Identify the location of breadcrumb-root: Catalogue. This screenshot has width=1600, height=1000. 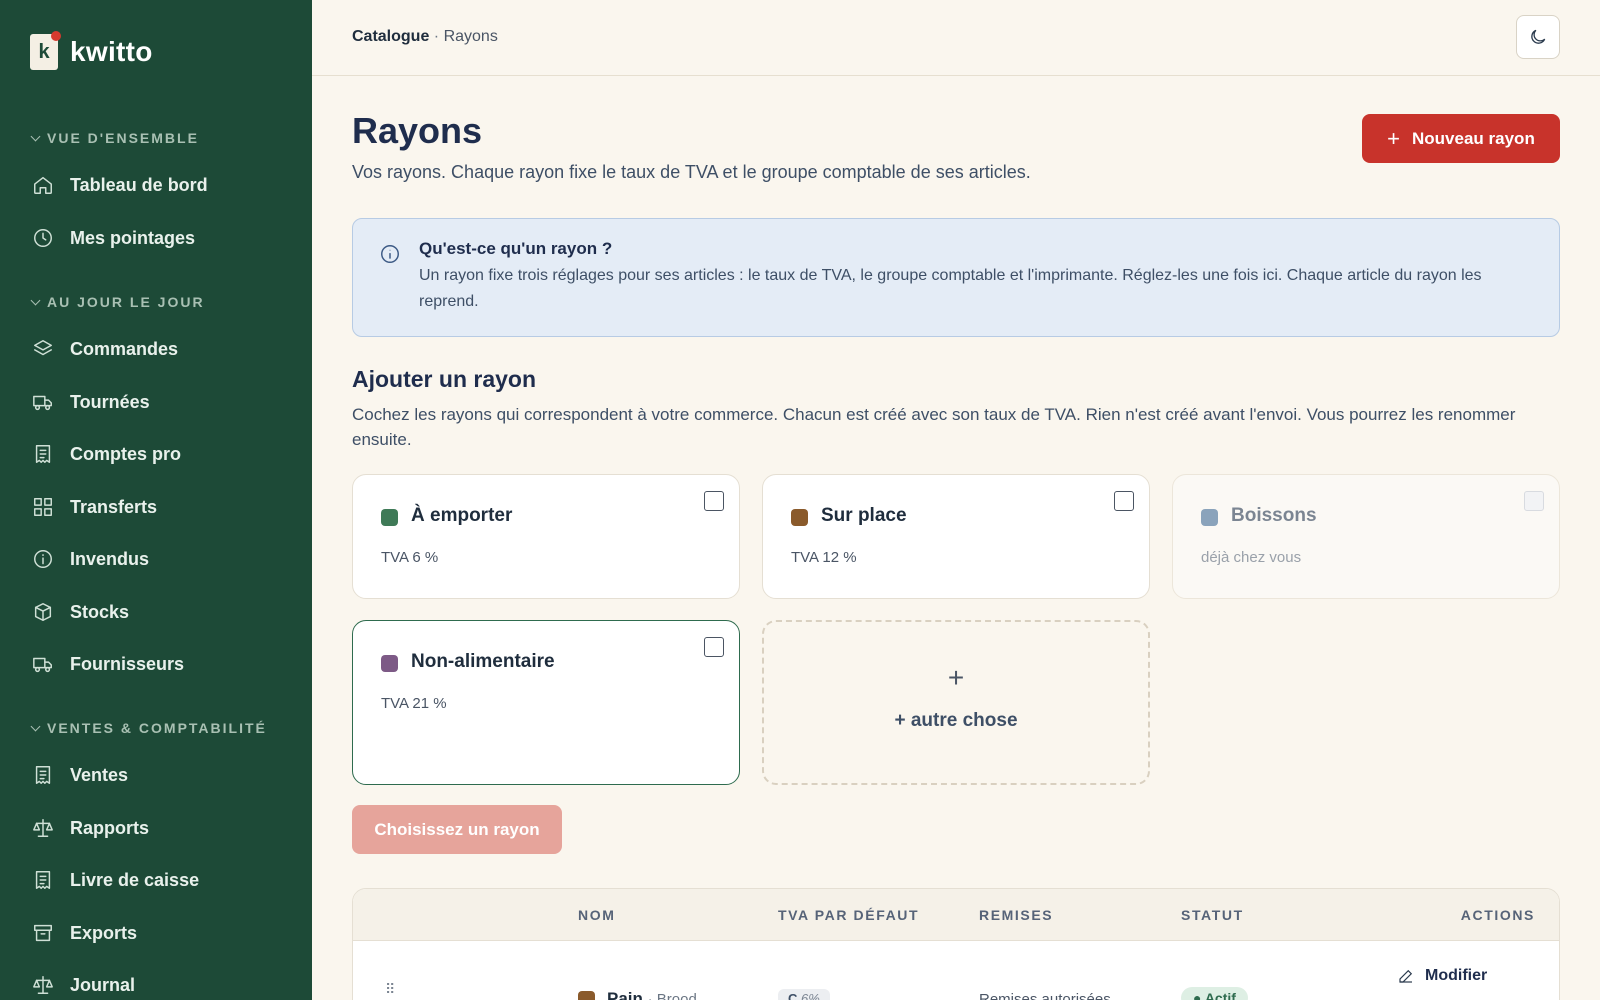
(390, 36).